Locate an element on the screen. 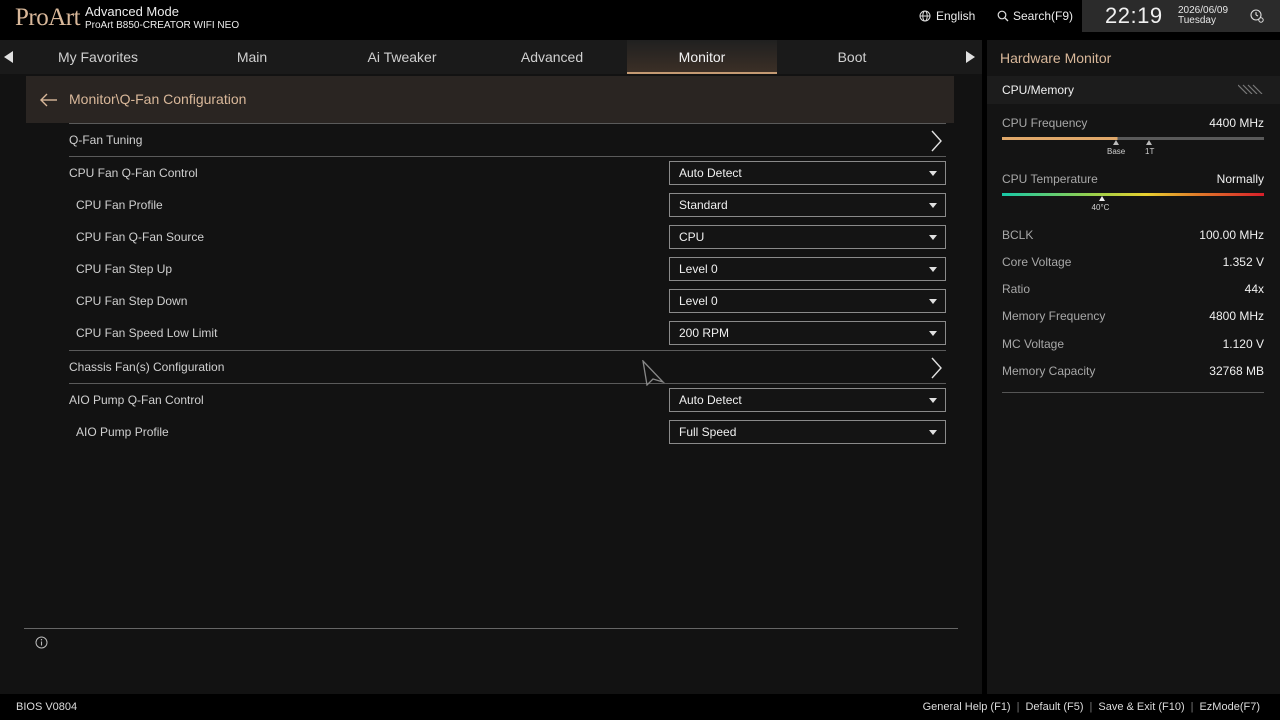 The width and height of the screenshot is (1280, 720). cpu-speed-low-limit-value: 200 RPM is located at coordinates (704, 333).